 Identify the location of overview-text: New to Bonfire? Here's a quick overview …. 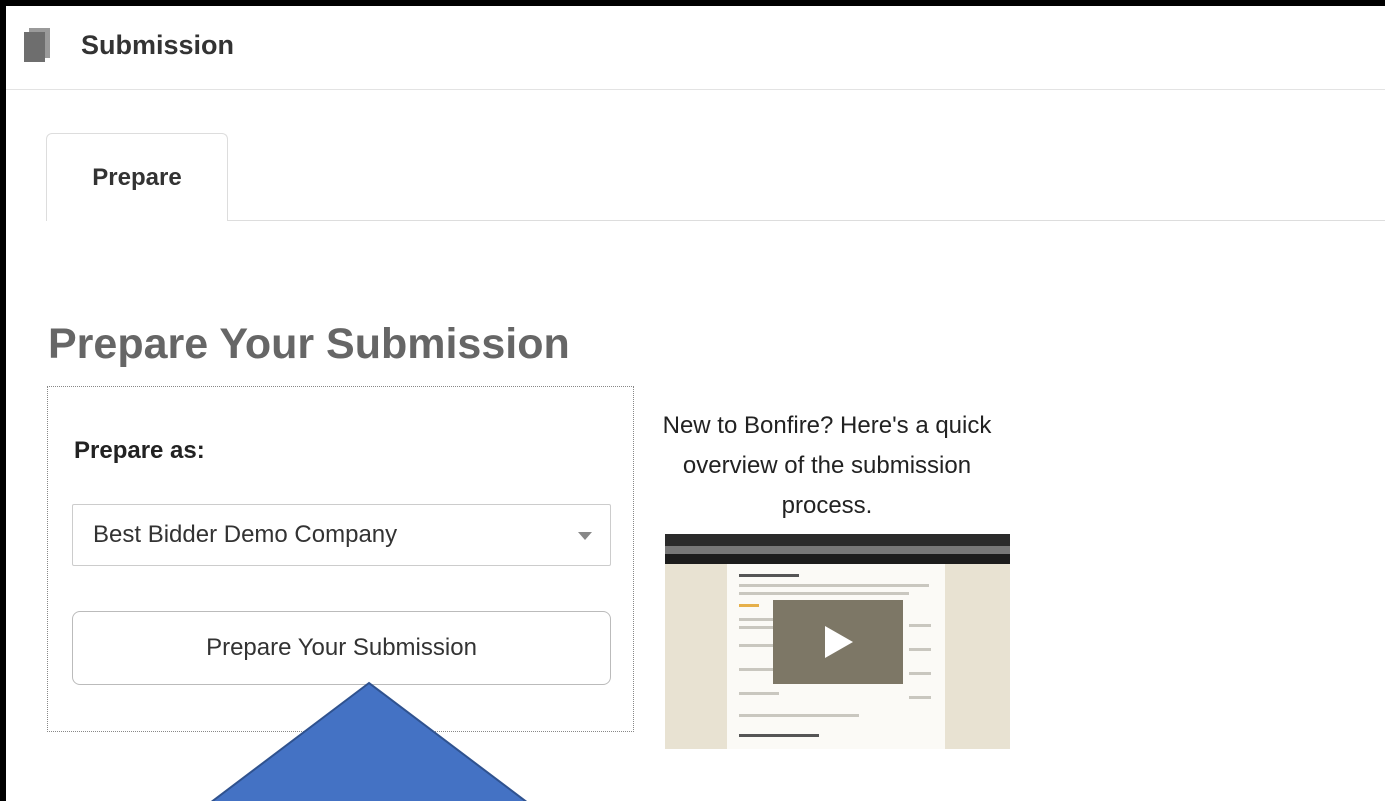
(827, 465).